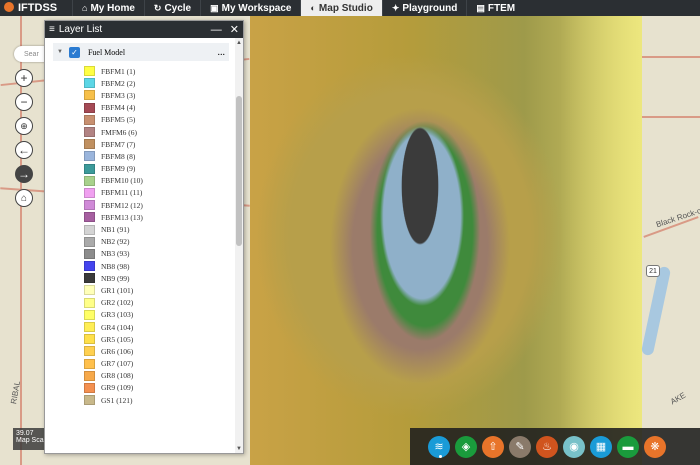 The height and width of the screenshot is (465, 700). What do you see at coordinates (122, 217) in the screenshot?
I see `legend-label: FBFM13 (13)` at bounding box center [122, 217].